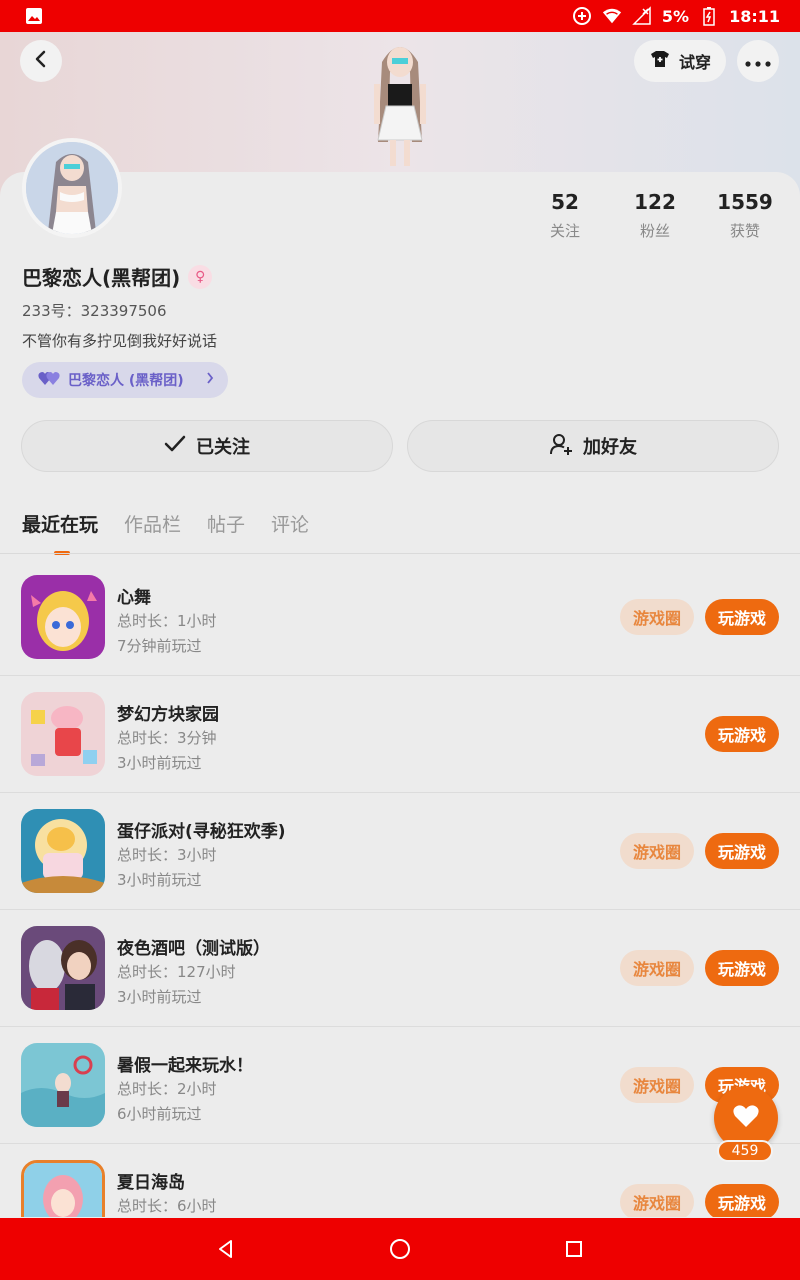 This screenshot has width=800, height=1280. Describe the element at coordinates (610, 447) in the screenshot. I see `add-friend-label: 加好友` at that location.